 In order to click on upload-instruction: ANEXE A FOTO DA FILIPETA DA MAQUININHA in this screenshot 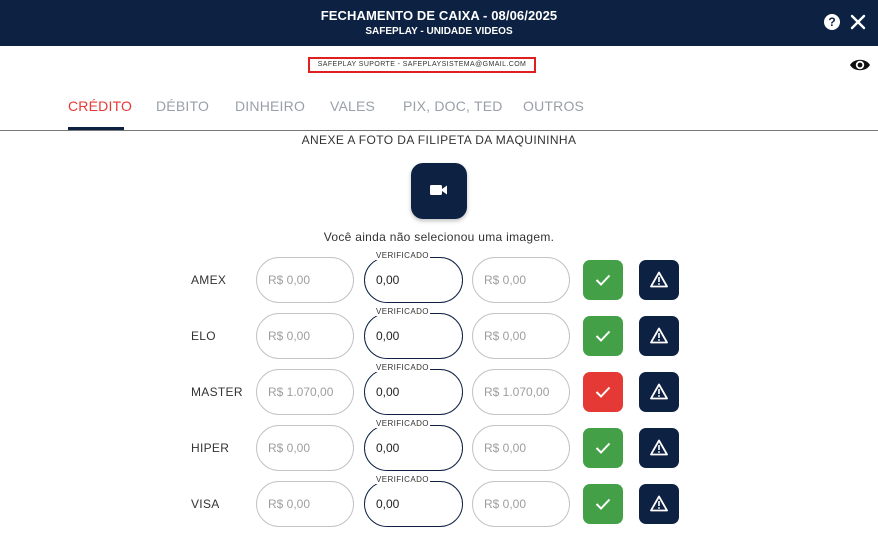, I will do `click(439, 140)`.